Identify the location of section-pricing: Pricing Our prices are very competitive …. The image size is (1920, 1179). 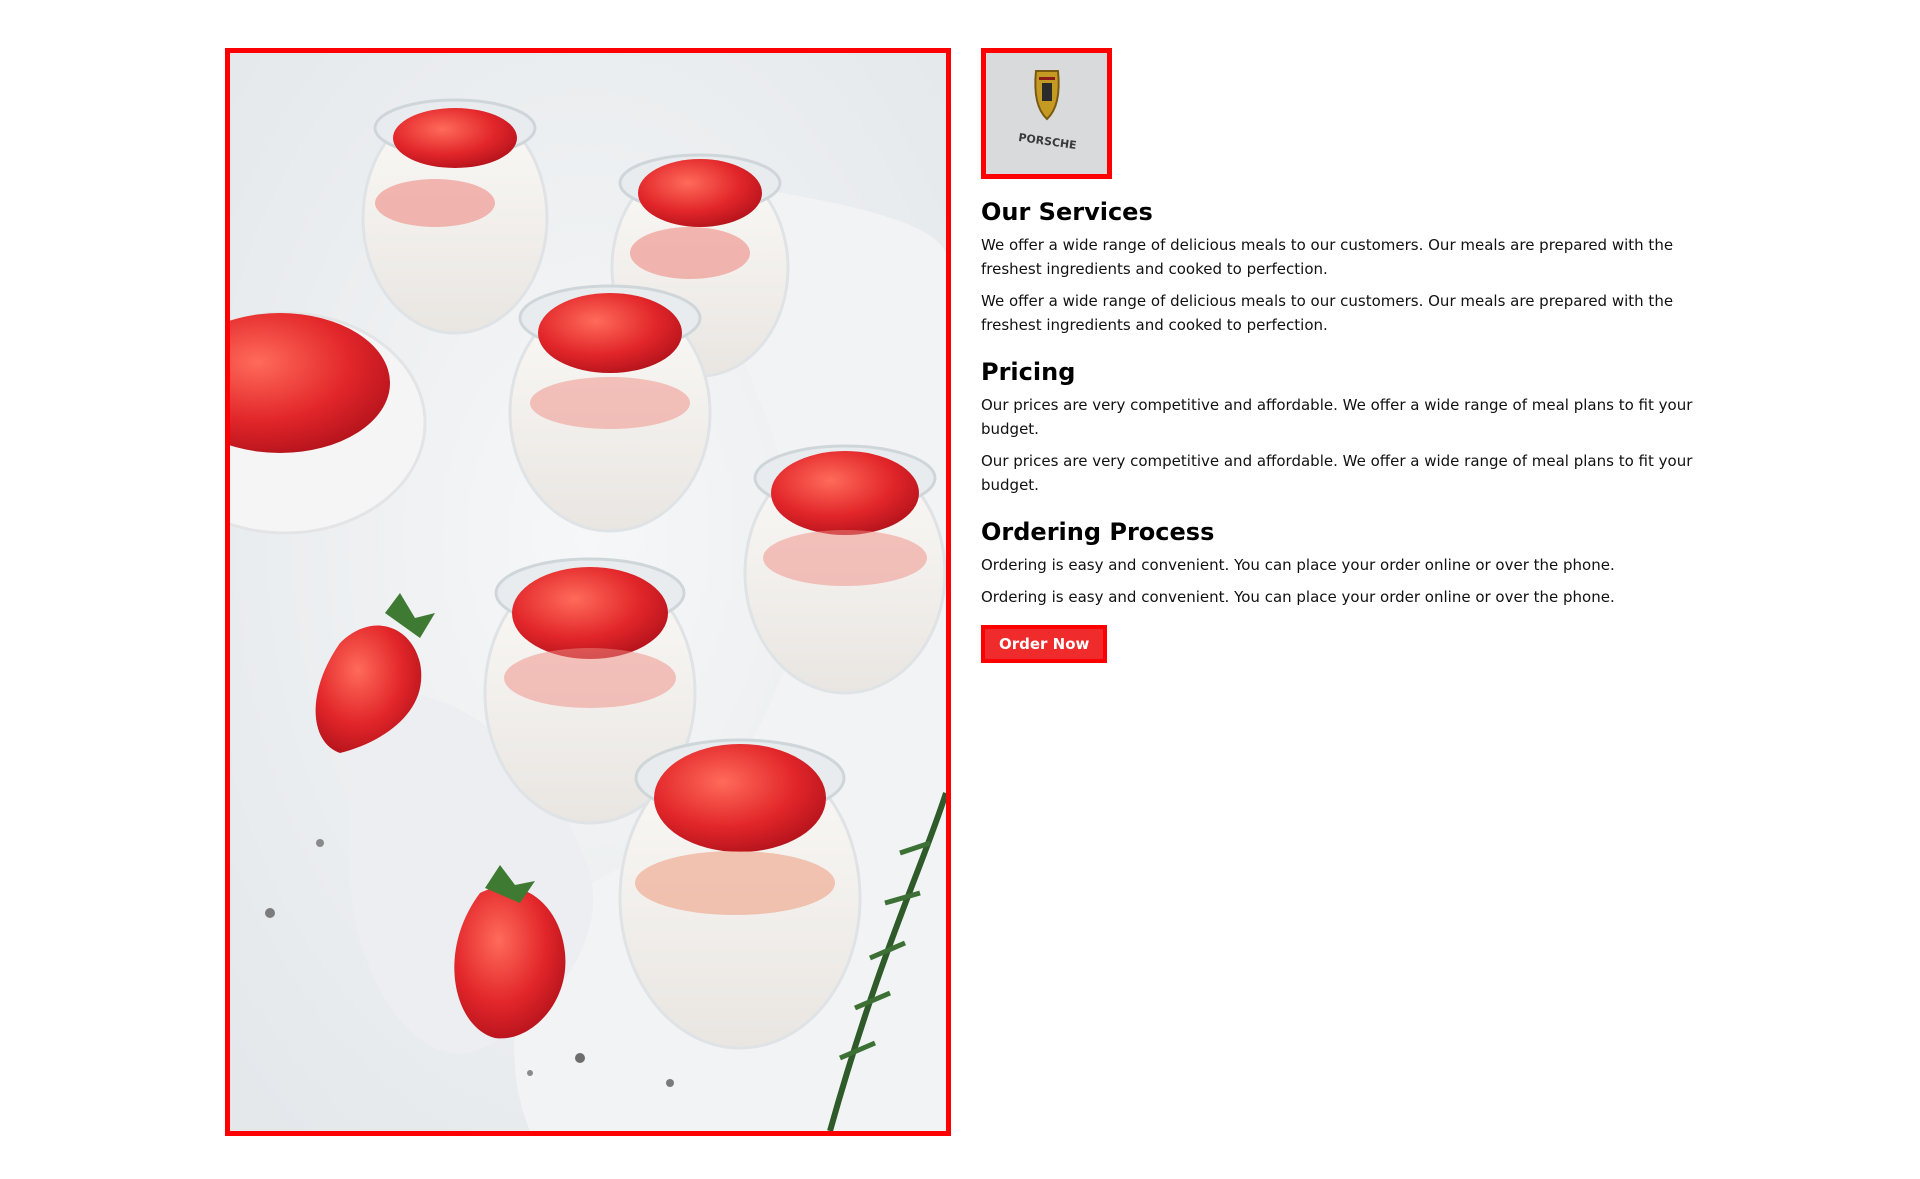
(1341, 427).